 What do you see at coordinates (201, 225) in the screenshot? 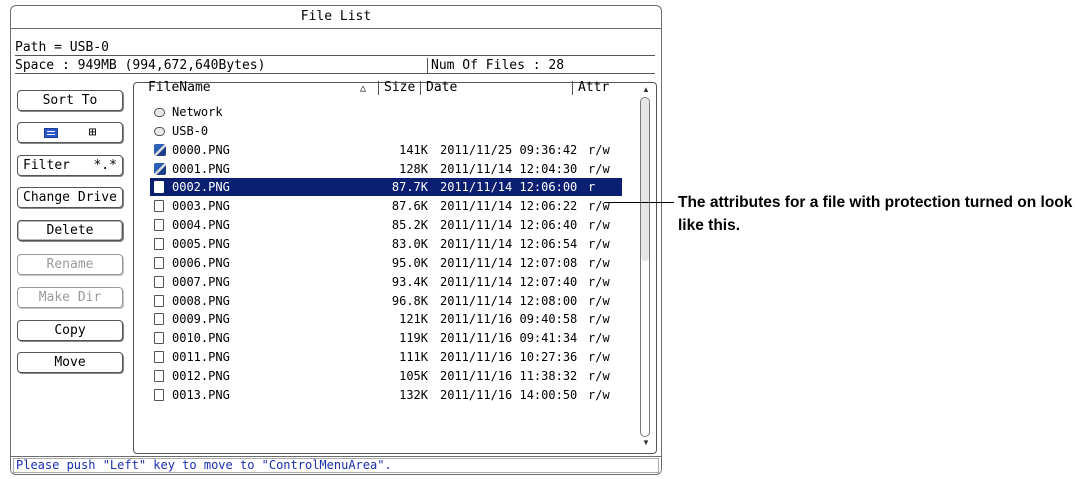
I see `file-name: 0004.PNG` at bounding box center [201, 225].